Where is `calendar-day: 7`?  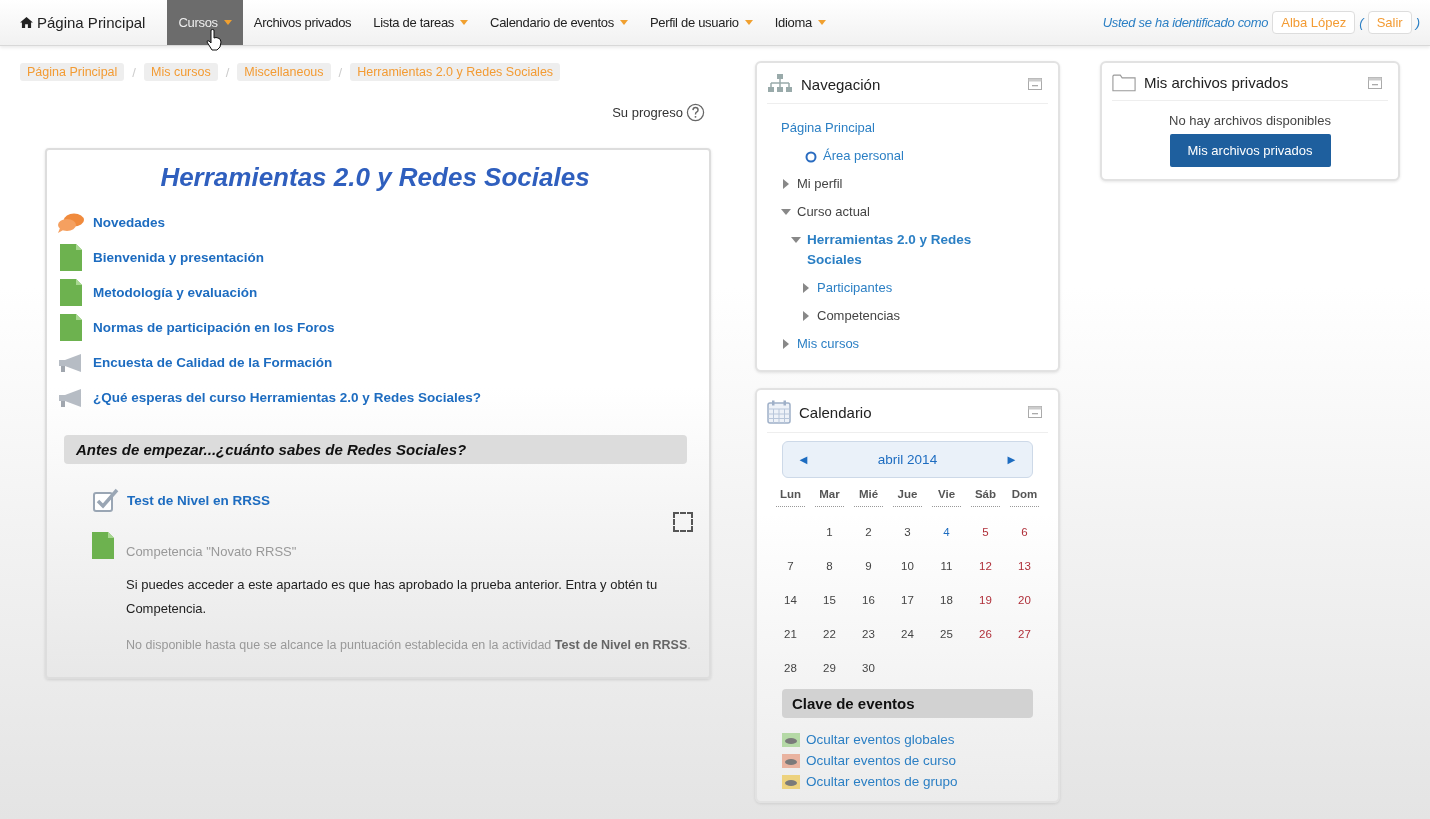
calendar-day: 7 is located at coordinates (790, 566).